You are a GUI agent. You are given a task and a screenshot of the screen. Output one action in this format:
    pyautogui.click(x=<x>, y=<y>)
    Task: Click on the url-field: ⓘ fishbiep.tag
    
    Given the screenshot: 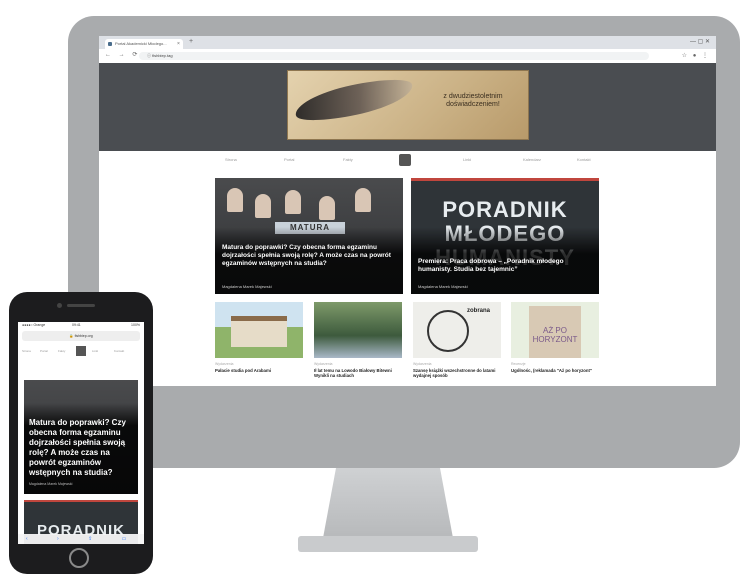 What is the action you would take?
    pyautogui.click(x=394, y=56)
    